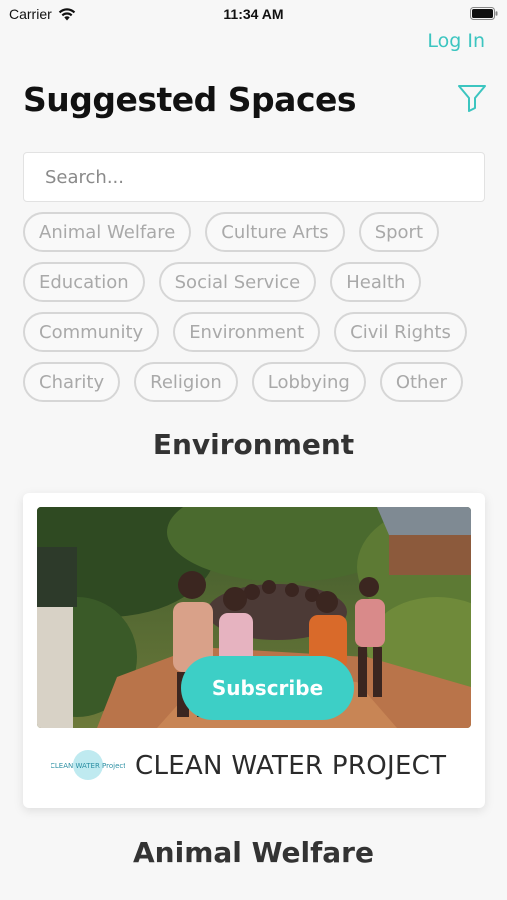 This screenshot has height=900, width=507. Describe the element at coordinates (72, 382) in the screenshot. I see `chip-charity: Charity` at that location.